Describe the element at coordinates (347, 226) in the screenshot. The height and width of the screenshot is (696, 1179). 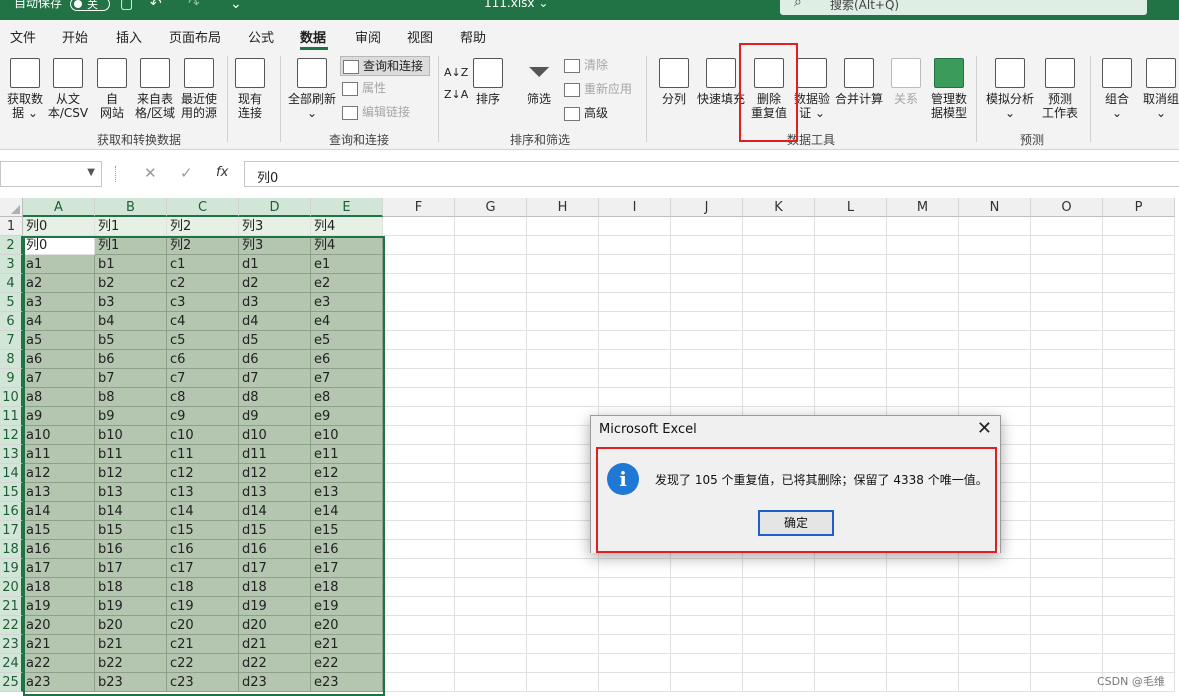
I see `cell: 列4` at that location.